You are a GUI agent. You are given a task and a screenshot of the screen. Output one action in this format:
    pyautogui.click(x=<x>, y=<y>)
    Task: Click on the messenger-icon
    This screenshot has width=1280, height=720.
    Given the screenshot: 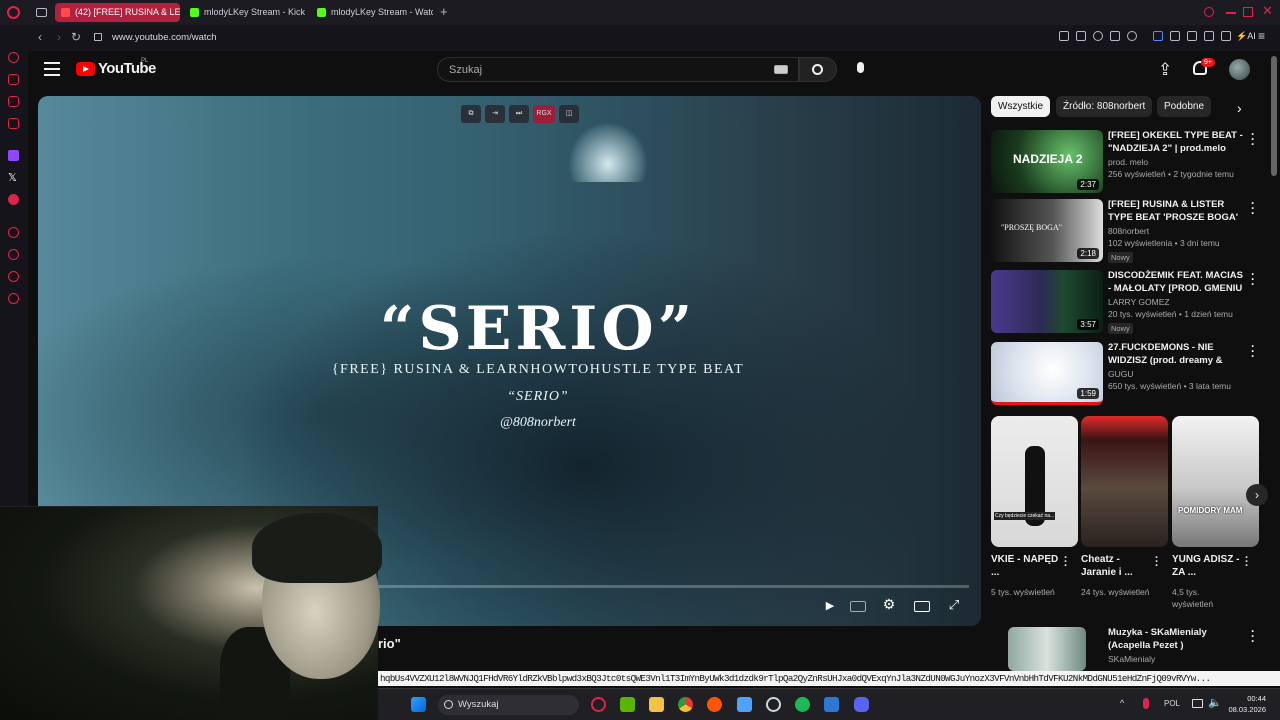 What is the action you would take?
    pyautogui.click(x=13, y=79)
    